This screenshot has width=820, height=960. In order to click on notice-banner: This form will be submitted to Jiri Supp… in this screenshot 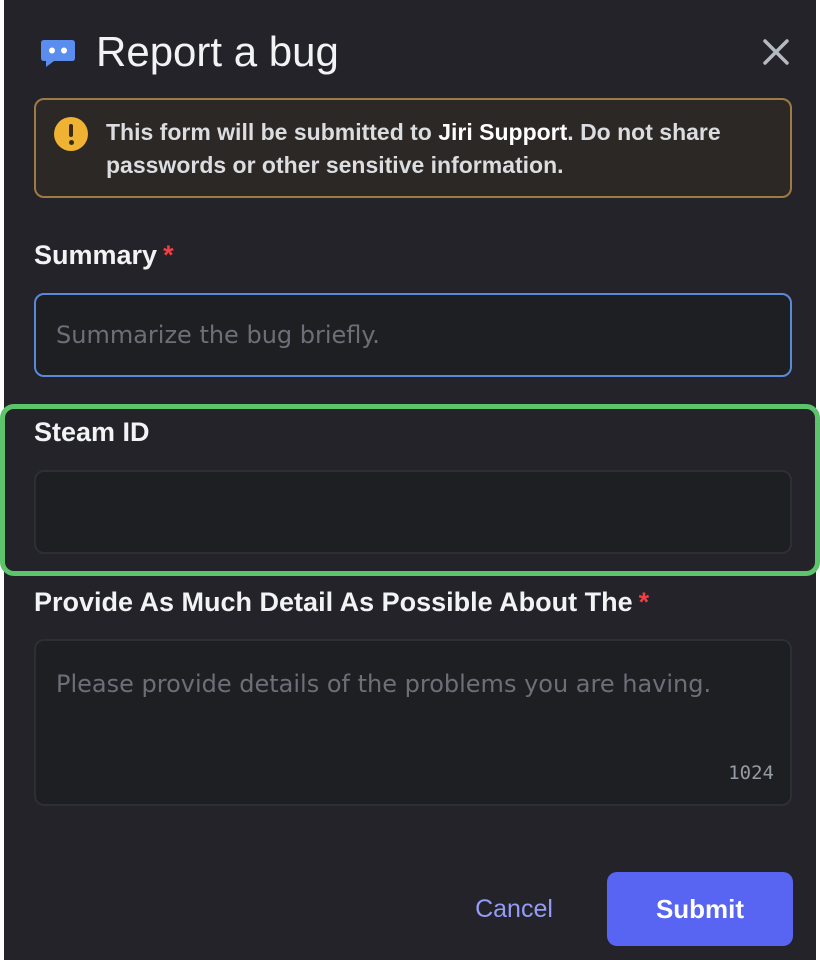, I will do `click(413, 148)`.